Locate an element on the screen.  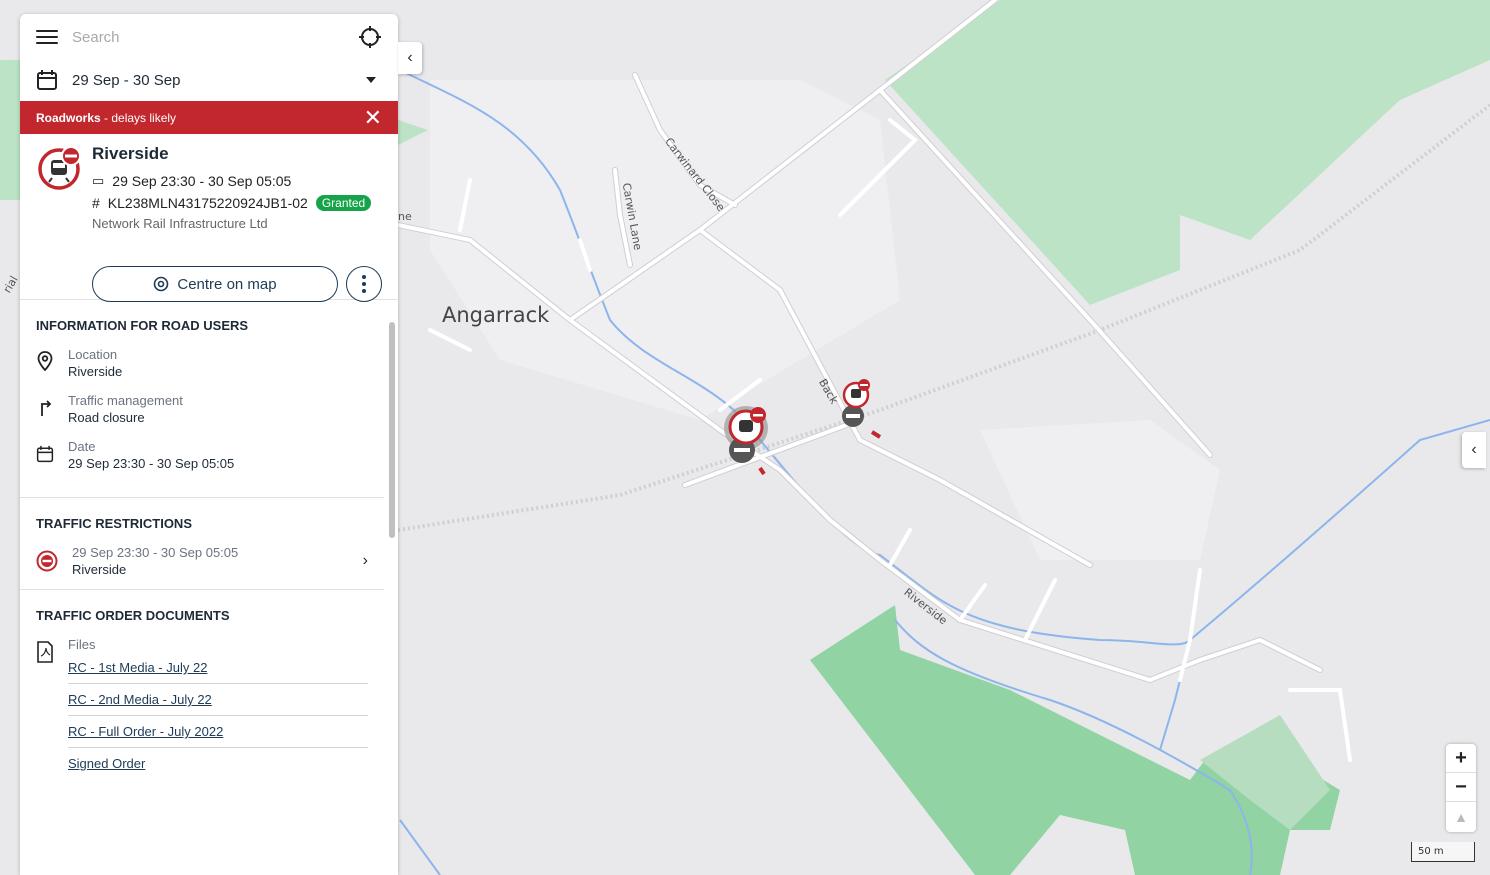
status-badge: Granted is located at coordinates (343, 203).